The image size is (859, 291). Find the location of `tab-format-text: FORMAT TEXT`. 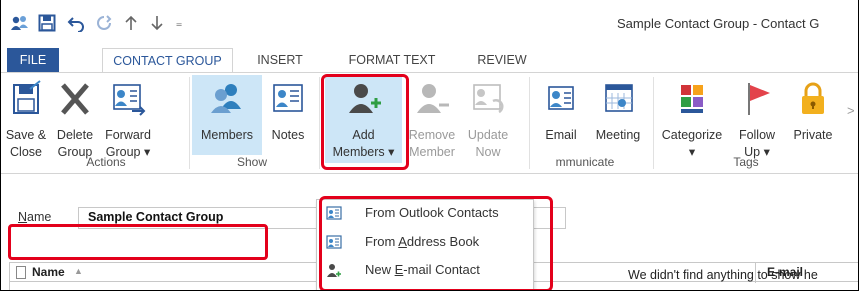

tab-format-text: FORMAT TEXT is located at coordinates (392, 60).